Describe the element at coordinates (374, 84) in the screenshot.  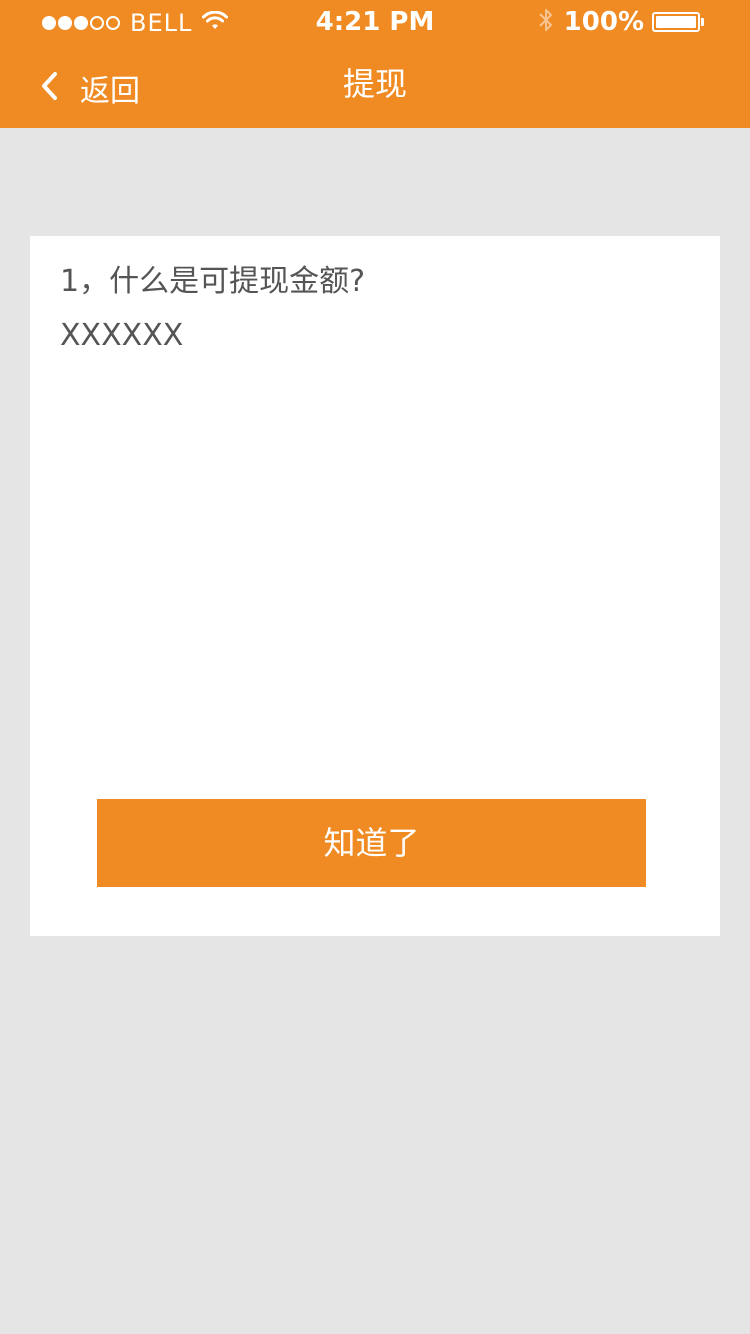
I see `page-title: 提现` at that location.